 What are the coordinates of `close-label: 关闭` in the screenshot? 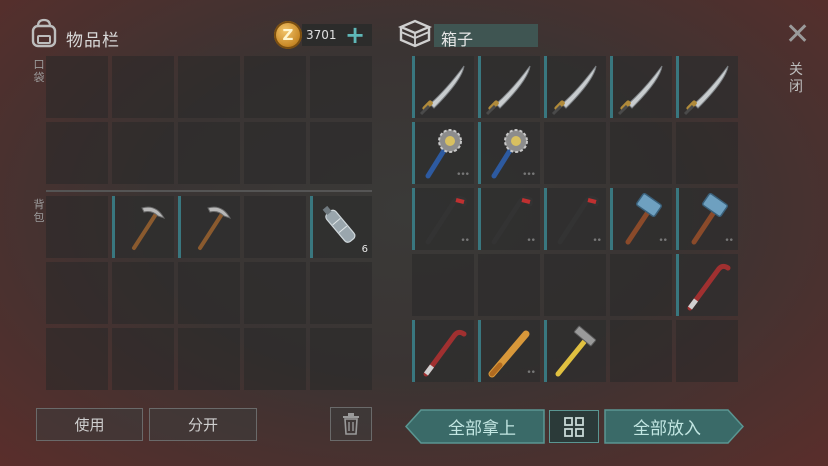 It's located at (796, 79).